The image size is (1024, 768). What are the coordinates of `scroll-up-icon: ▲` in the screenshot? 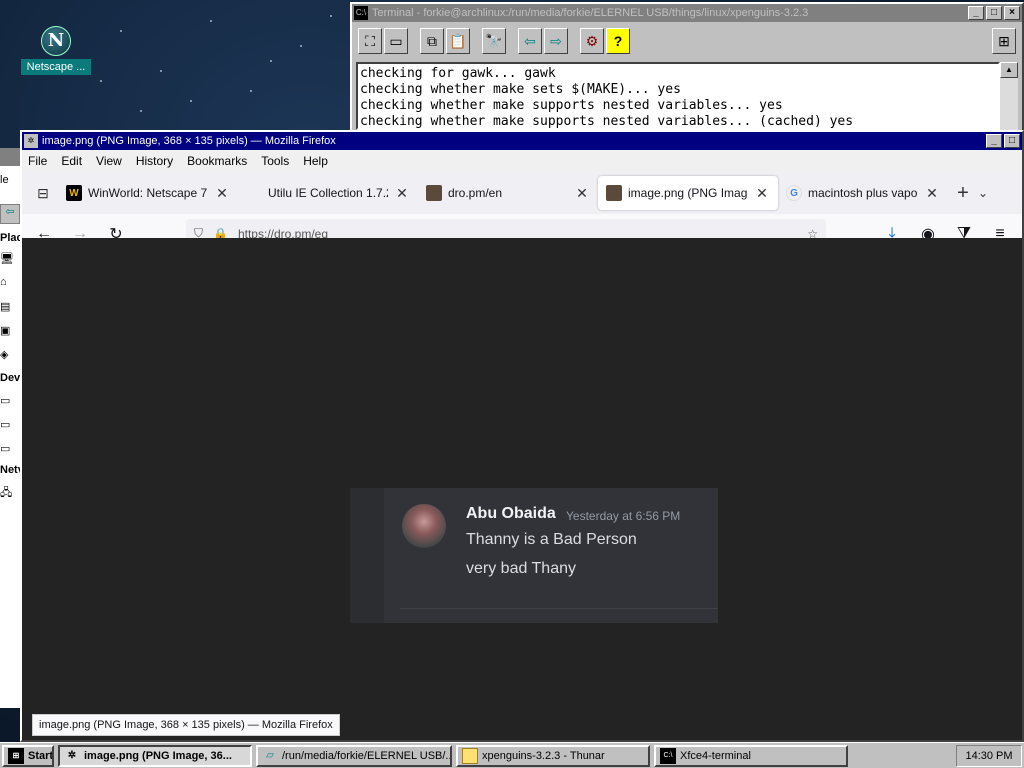 It's located at (1009, 70).